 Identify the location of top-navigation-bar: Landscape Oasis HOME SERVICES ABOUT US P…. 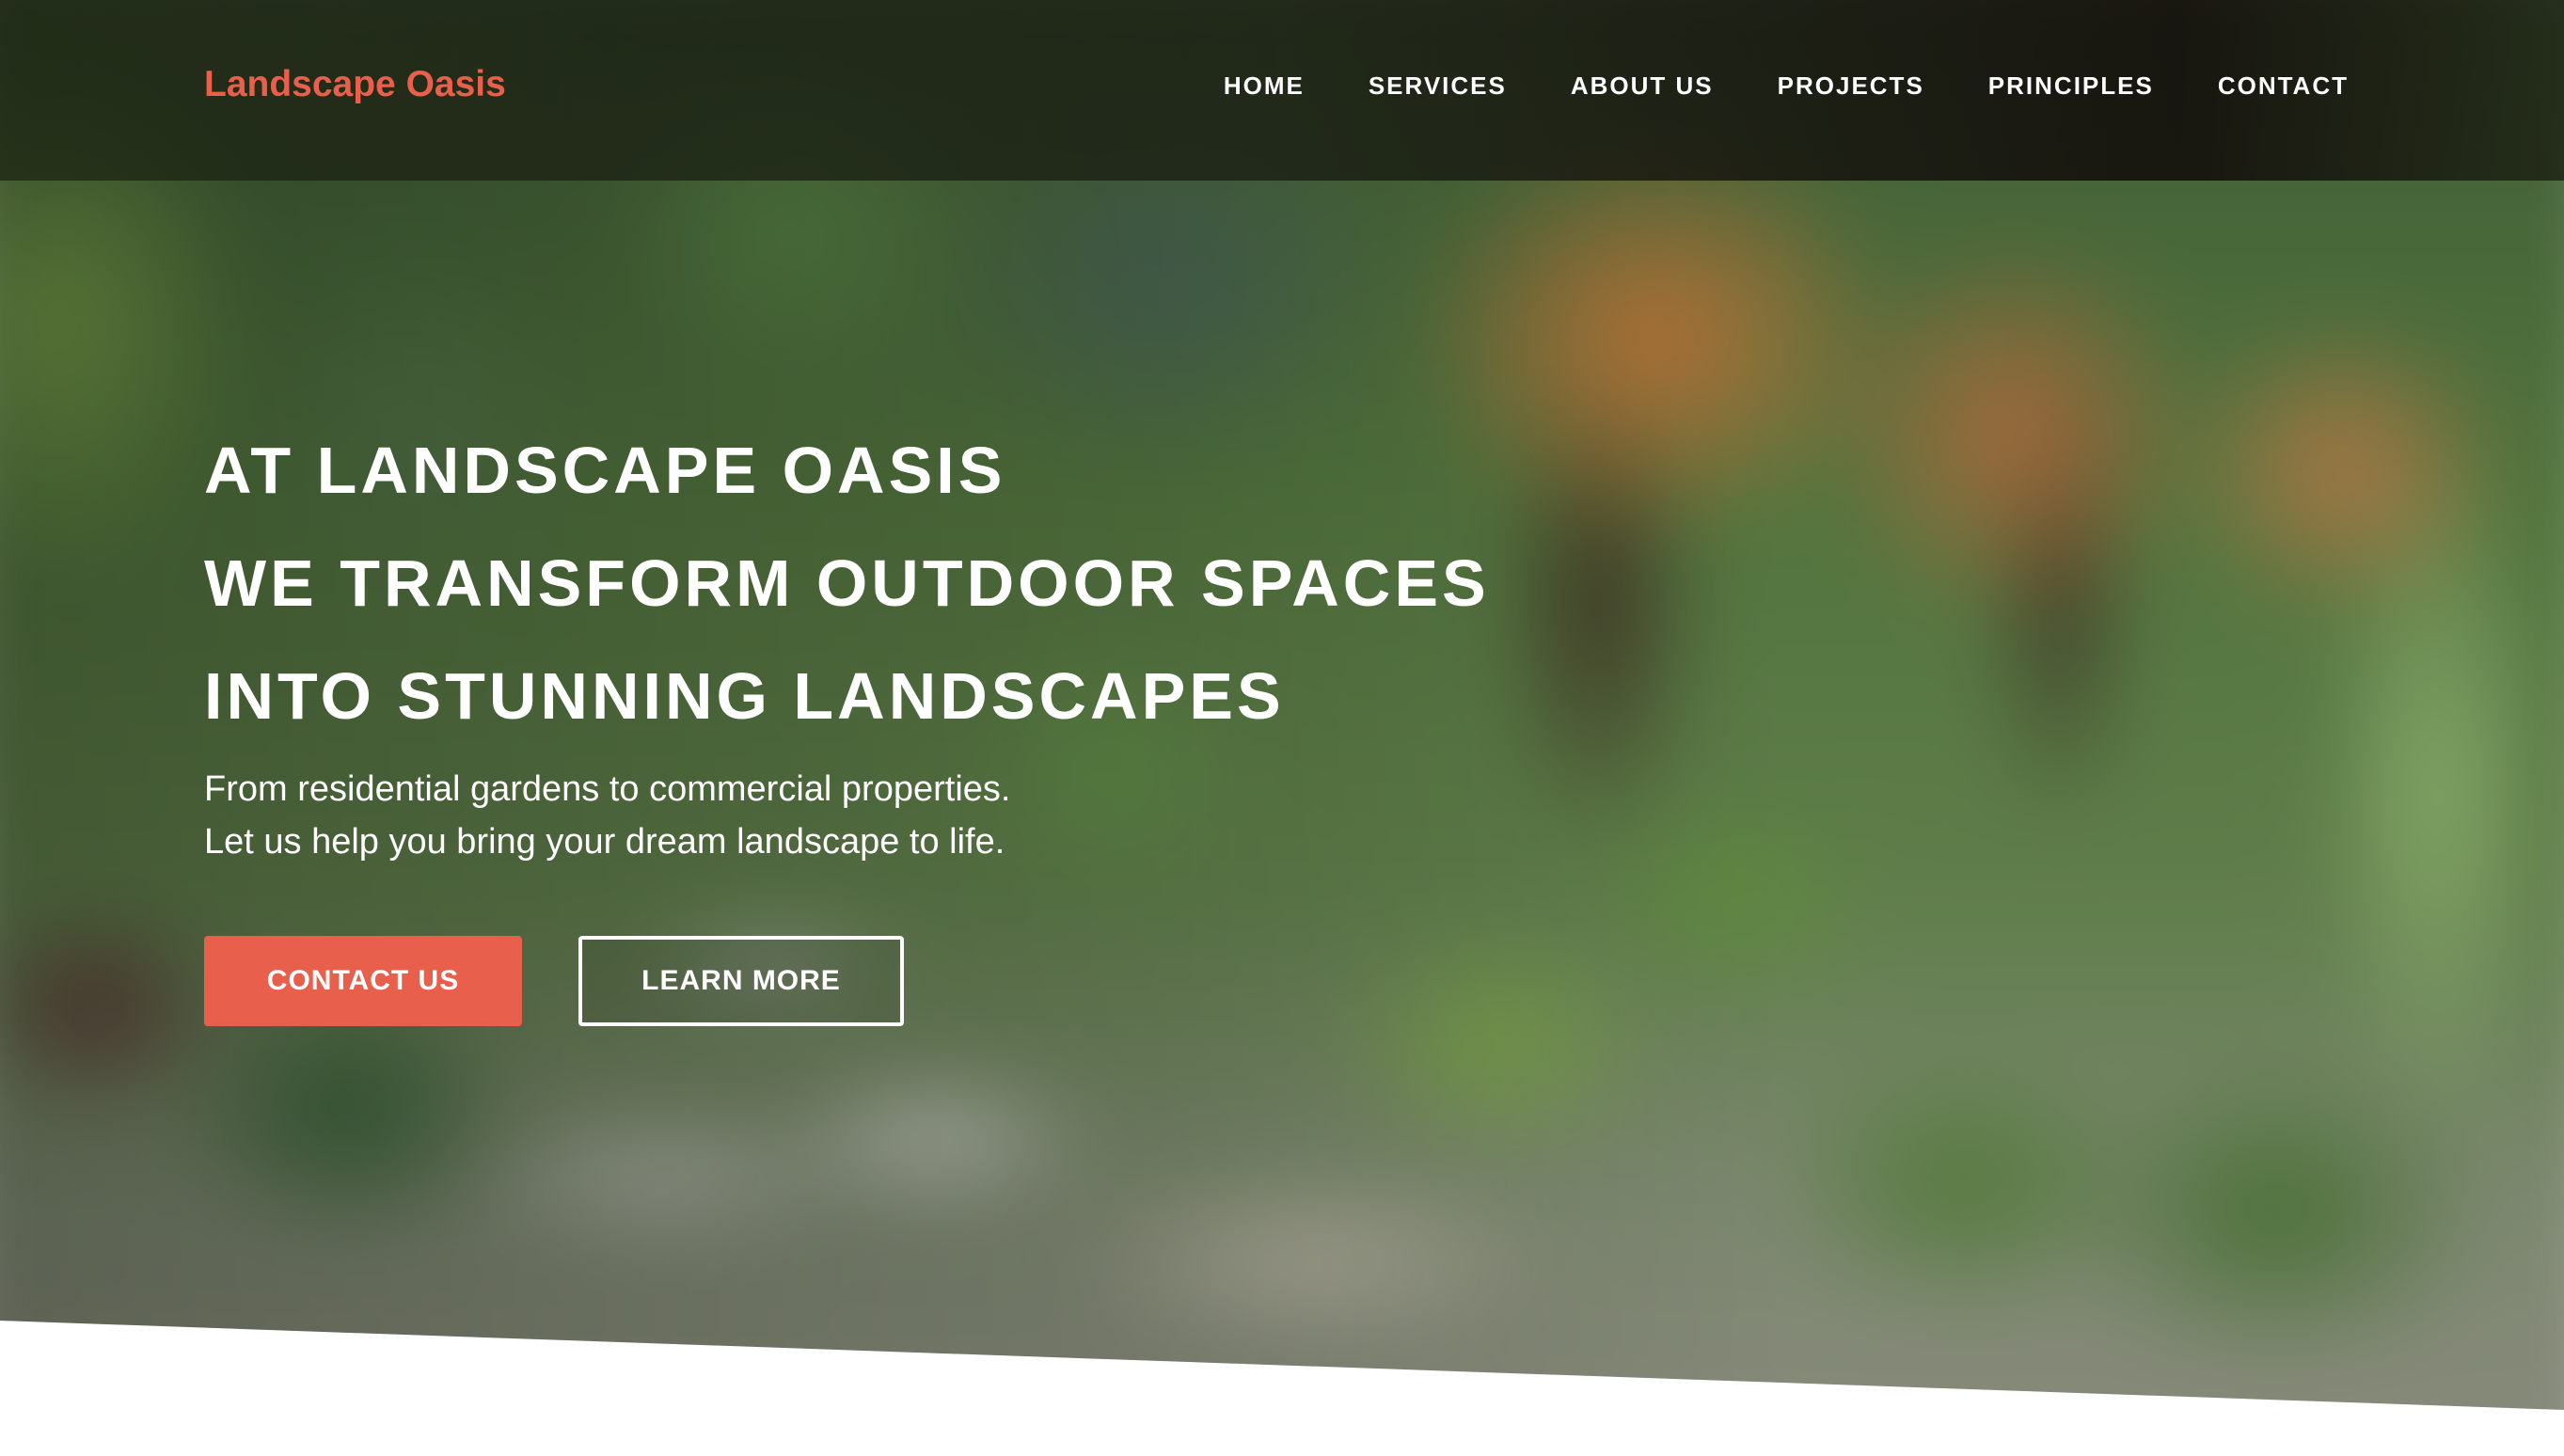
(1282, 90).